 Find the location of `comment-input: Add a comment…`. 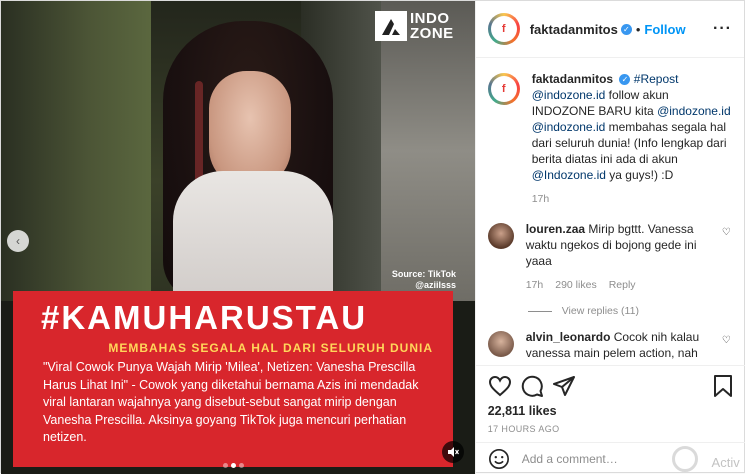

comment-input: Add a comment… is located at coordinates (628, 459).